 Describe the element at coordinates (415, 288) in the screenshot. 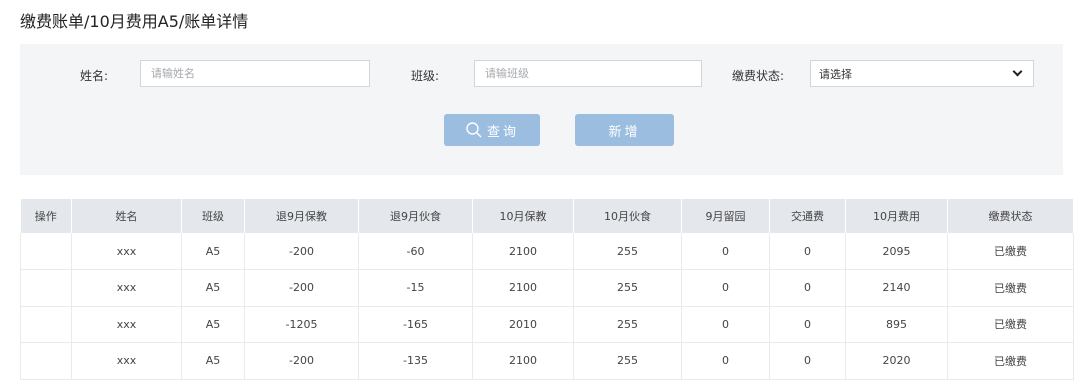

I see `table-cell: -15` at that location.